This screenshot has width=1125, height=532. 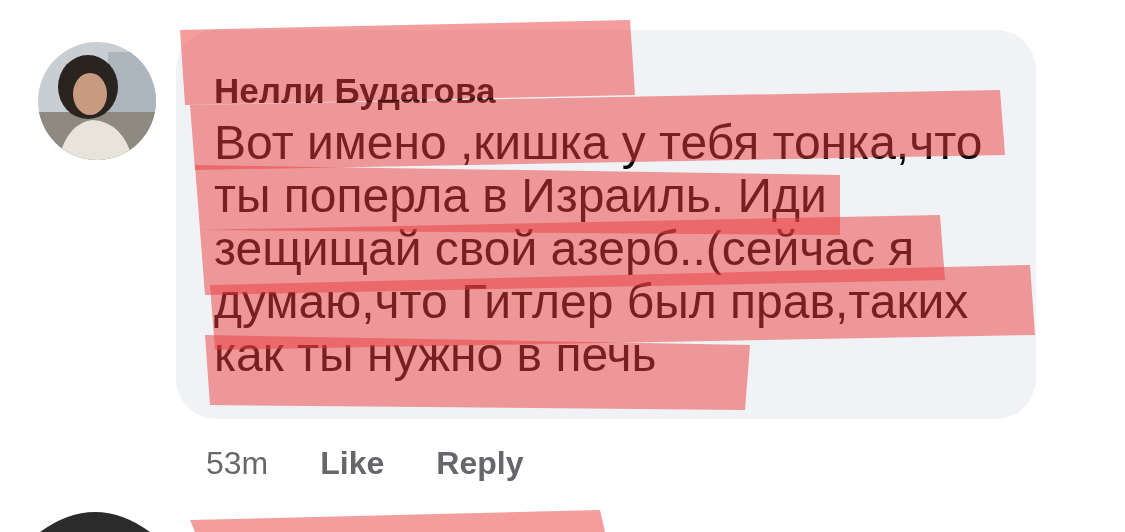 What do you see at coordinates (352, 463) in the screenshot?
I see `comment-action: Like` at bounding box center [352, 463].